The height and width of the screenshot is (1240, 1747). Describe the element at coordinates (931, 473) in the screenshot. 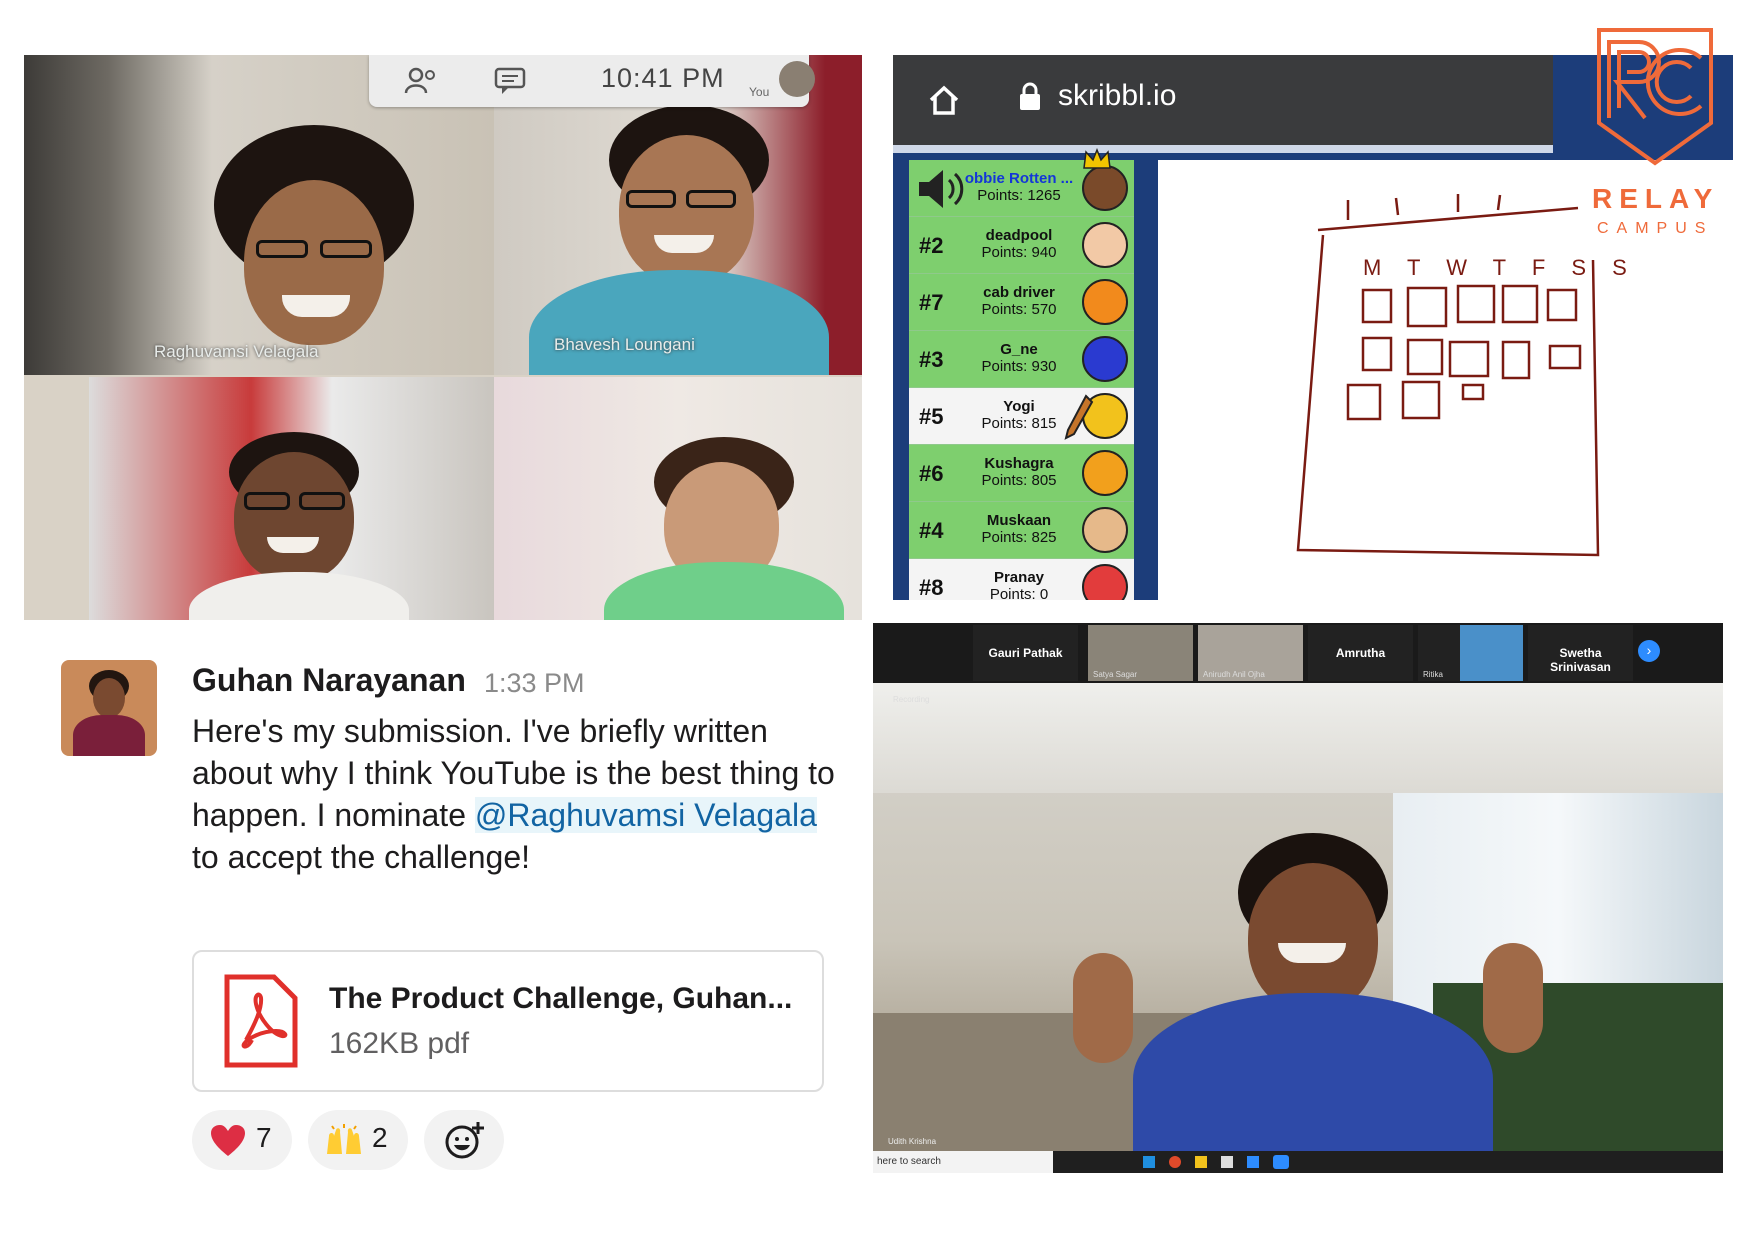

I see `player-rank: #6` at that location.